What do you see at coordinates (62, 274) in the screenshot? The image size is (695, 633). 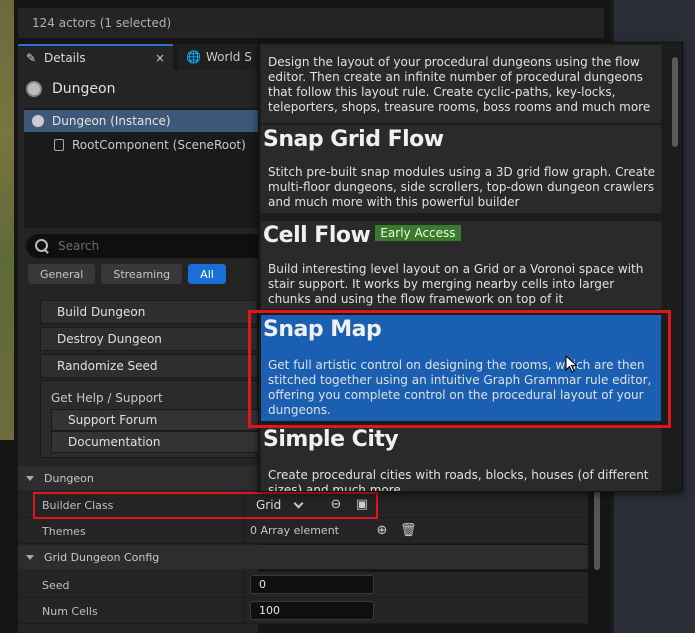 I see `filter-general: General` at bounding box center [62, 274].